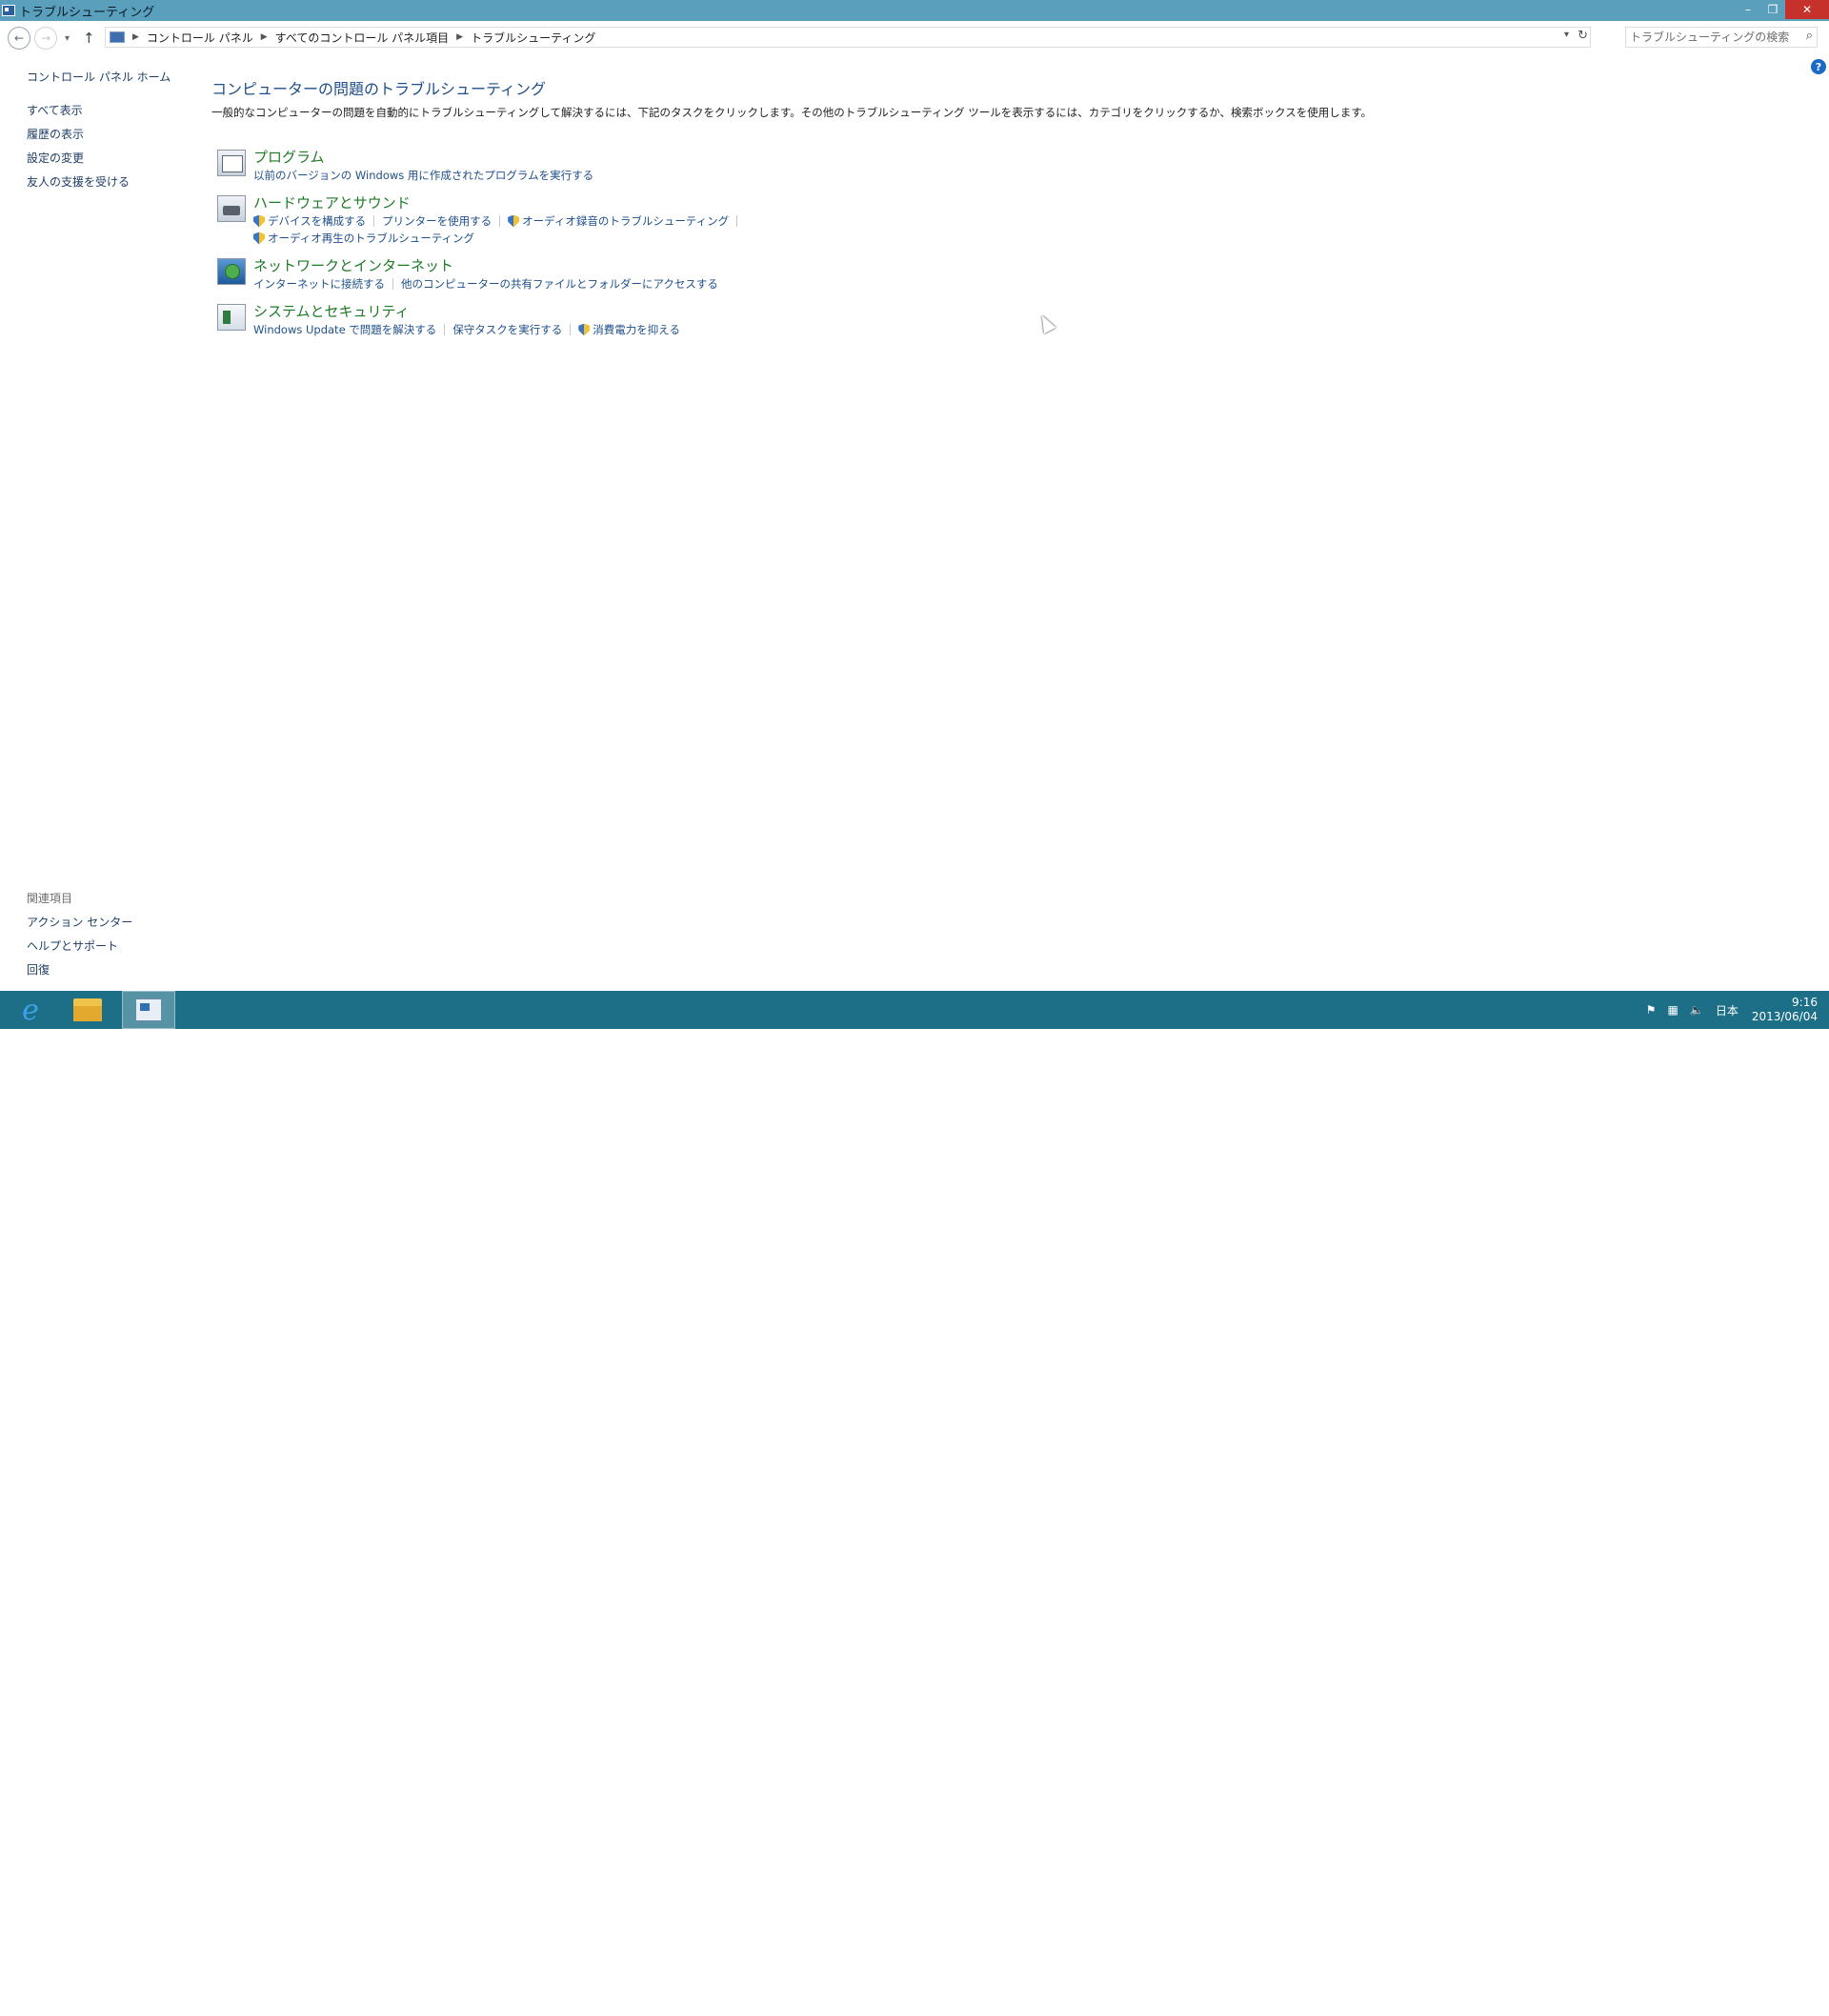  Describe the element at coordinates (609, 202) in the screenshot. I see `category-title-hardware-sound: ハードウェアとサウンド` at that location.